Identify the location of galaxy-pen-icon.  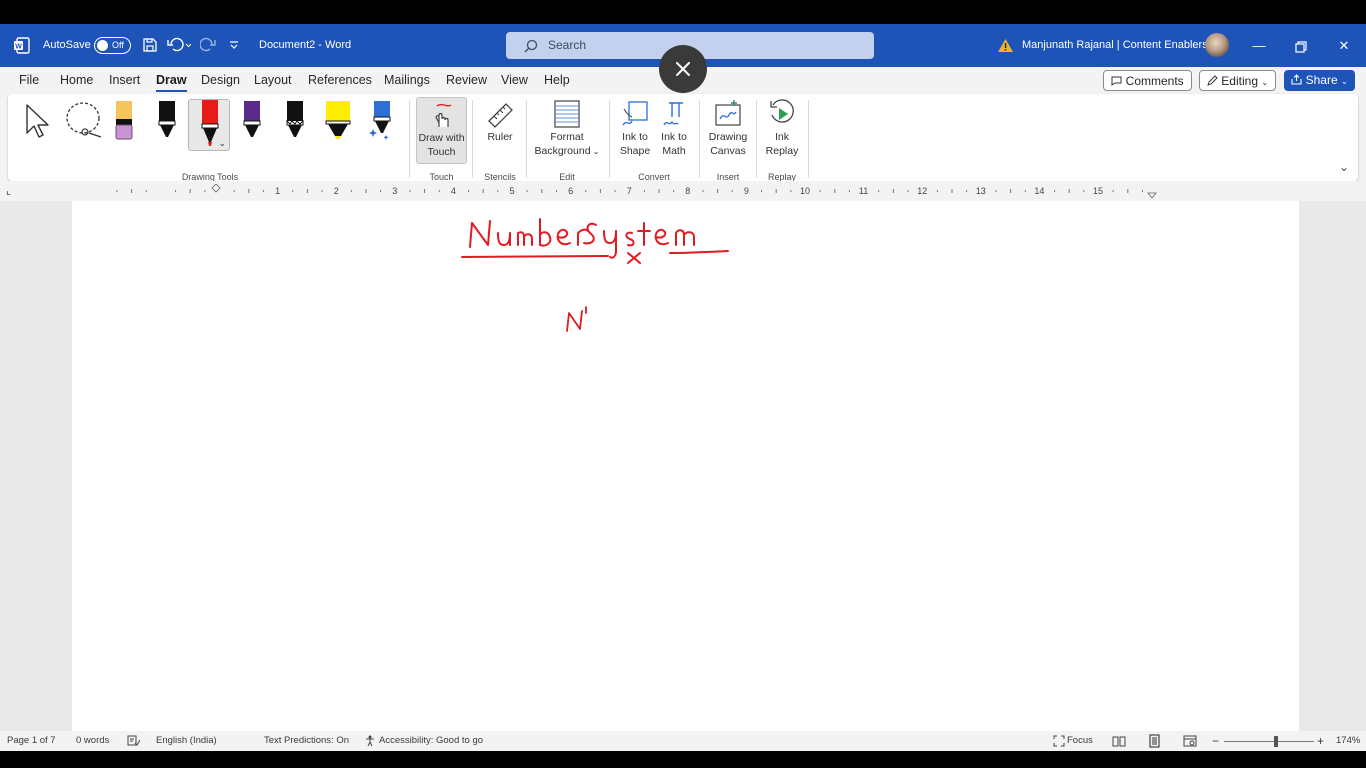
(381, 120).